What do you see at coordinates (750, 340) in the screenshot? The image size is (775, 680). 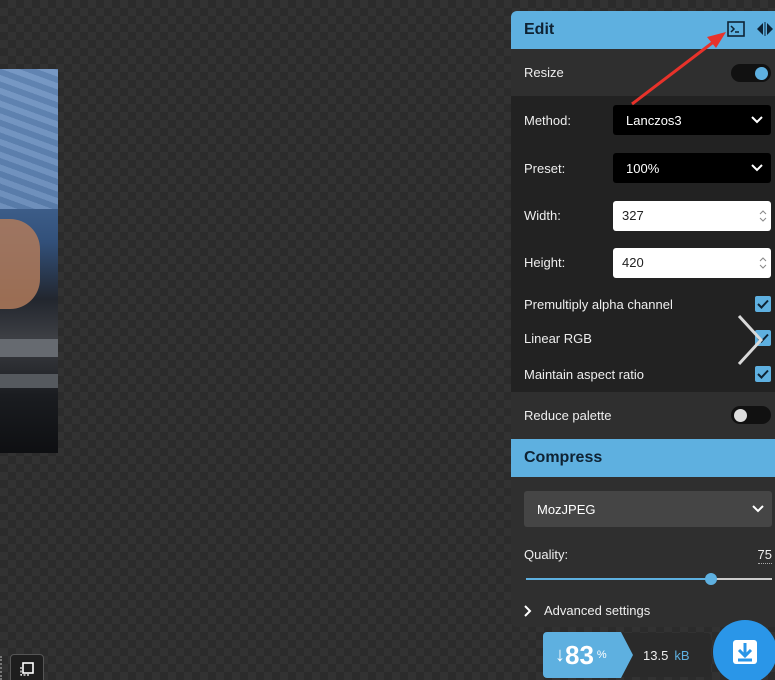 I see `next-chevron-icon` at bounding box center [750, 340].